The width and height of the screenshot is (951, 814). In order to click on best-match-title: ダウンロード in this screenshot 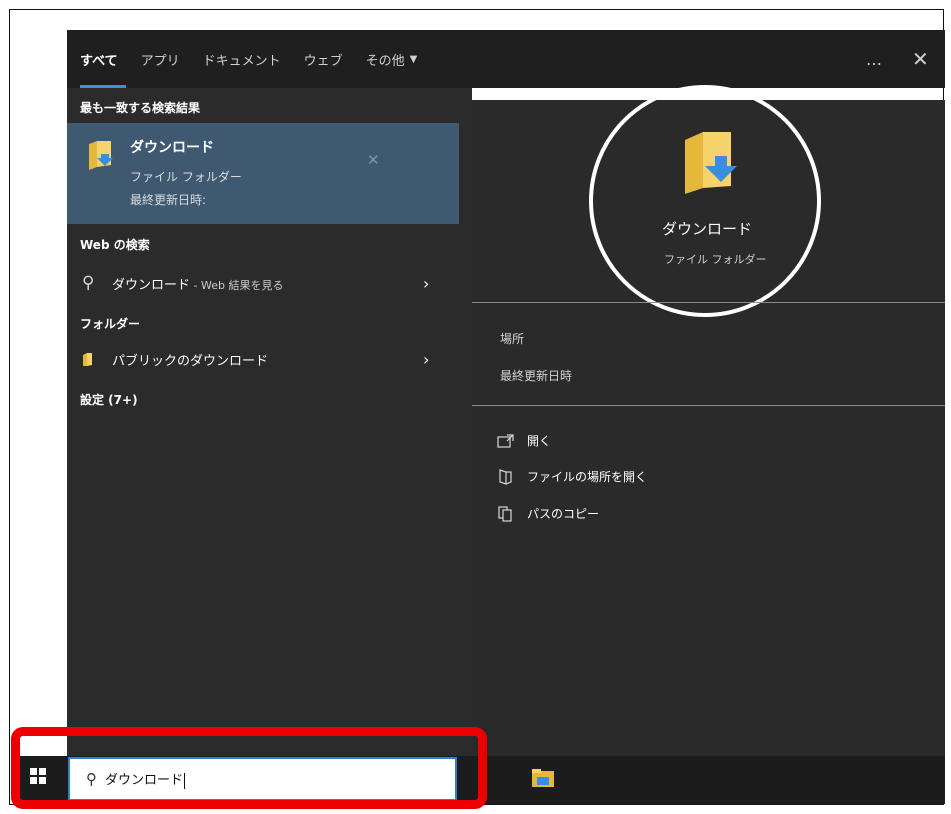, I will do `click(172, 148)`.